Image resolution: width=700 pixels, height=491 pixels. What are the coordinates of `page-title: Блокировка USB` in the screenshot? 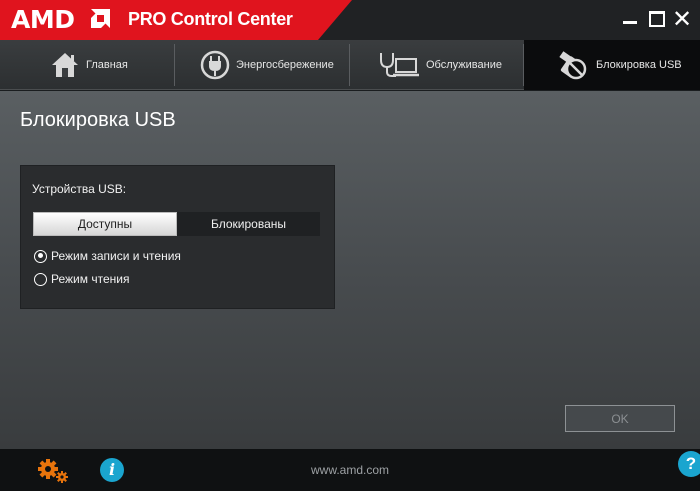 It's located at (98, 120).